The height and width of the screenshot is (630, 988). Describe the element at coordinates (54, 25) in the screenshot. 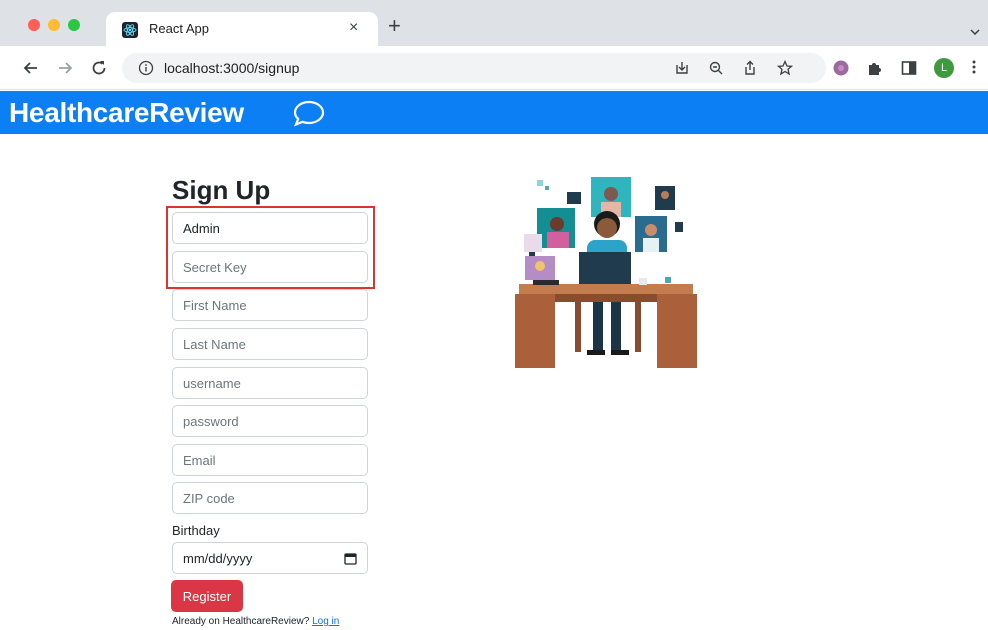

I see `minimize-window-button` at that location.